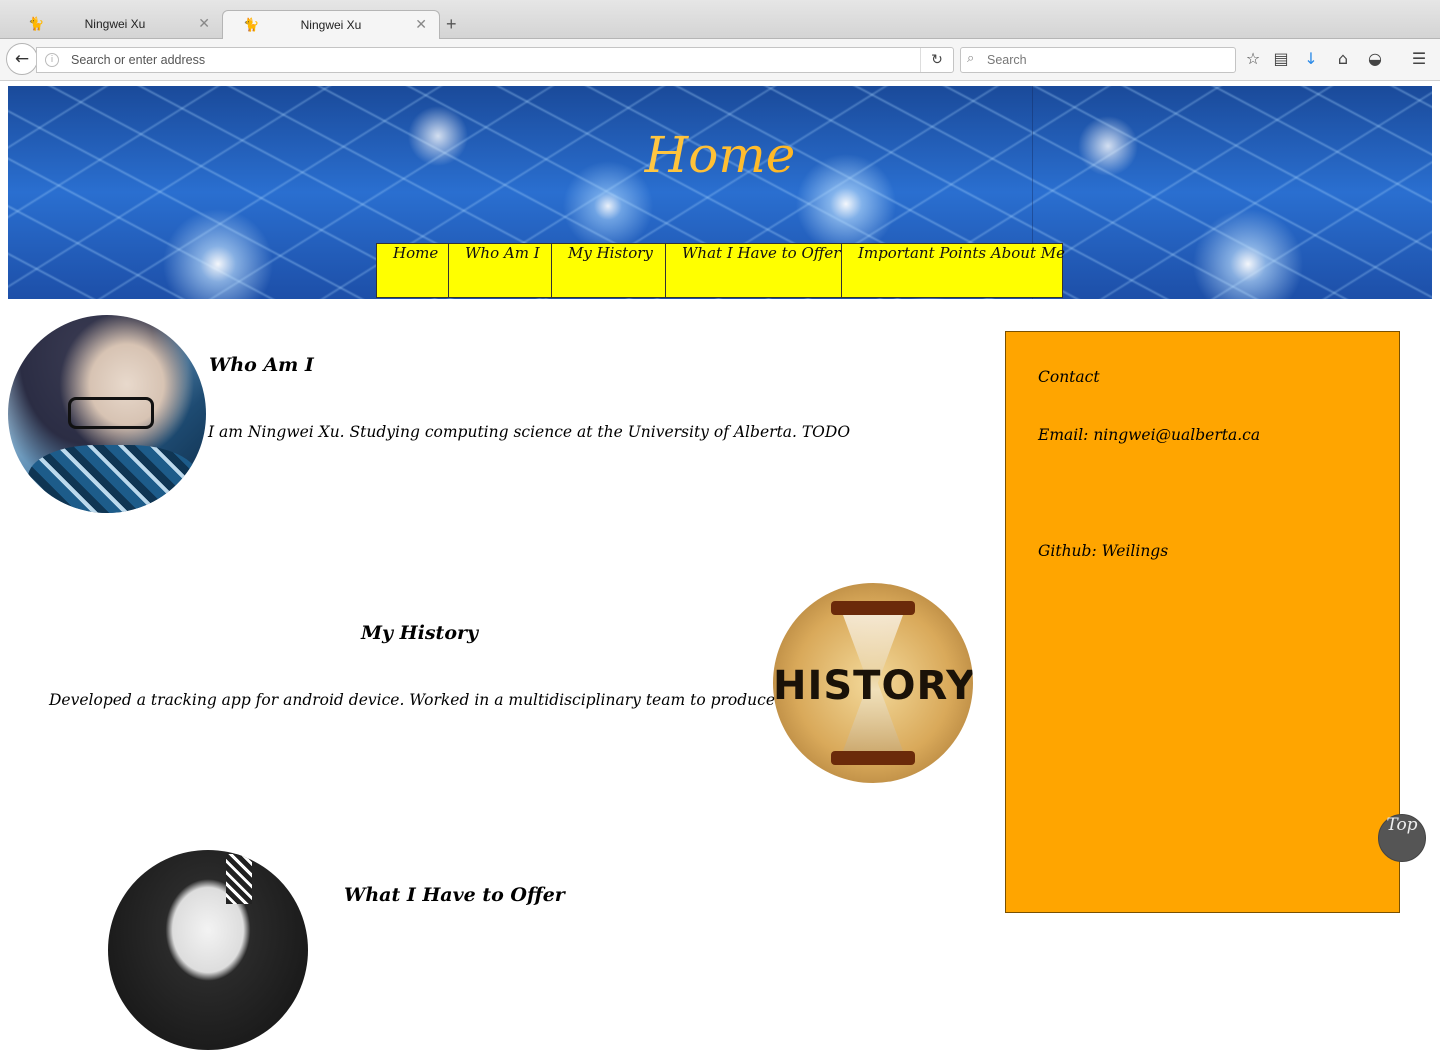  I want to click on hourglass-top, so click(873, 608).